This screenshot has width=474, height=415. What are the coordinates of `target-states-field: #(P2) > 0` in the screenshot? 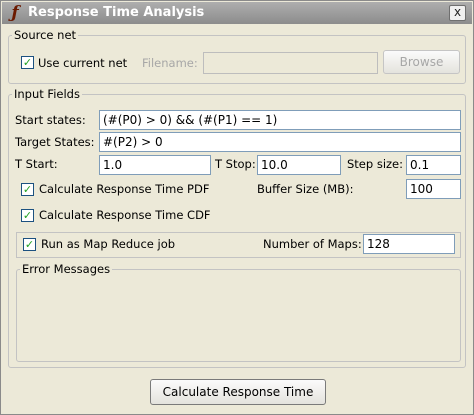 It's located at (280, 142).